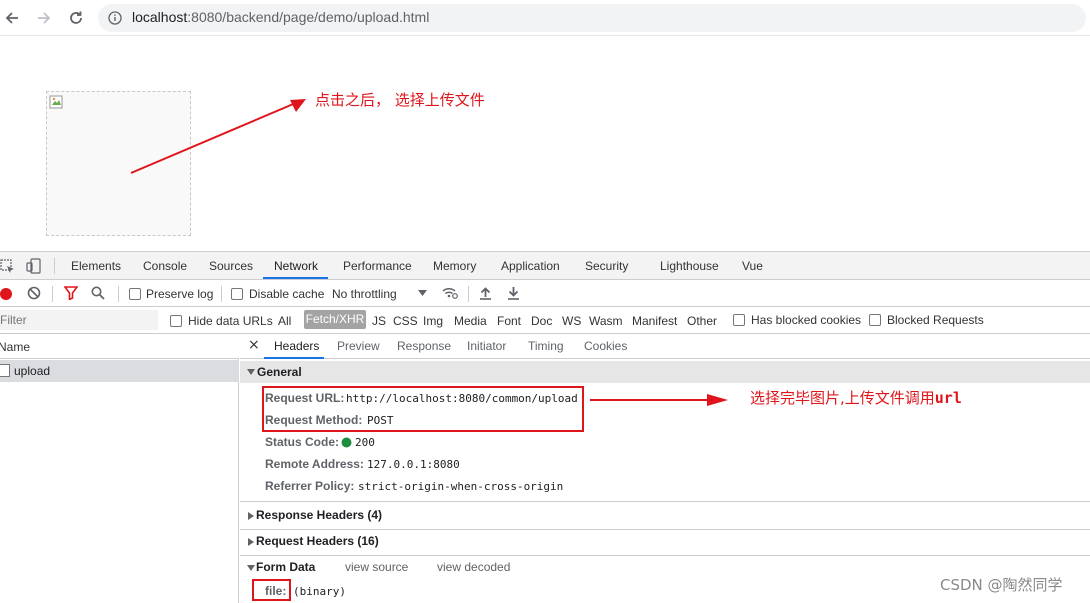  Describe the element at coordinates (302, 442) in the screenshot. I see `status-code-key: Status Code:` at that location.